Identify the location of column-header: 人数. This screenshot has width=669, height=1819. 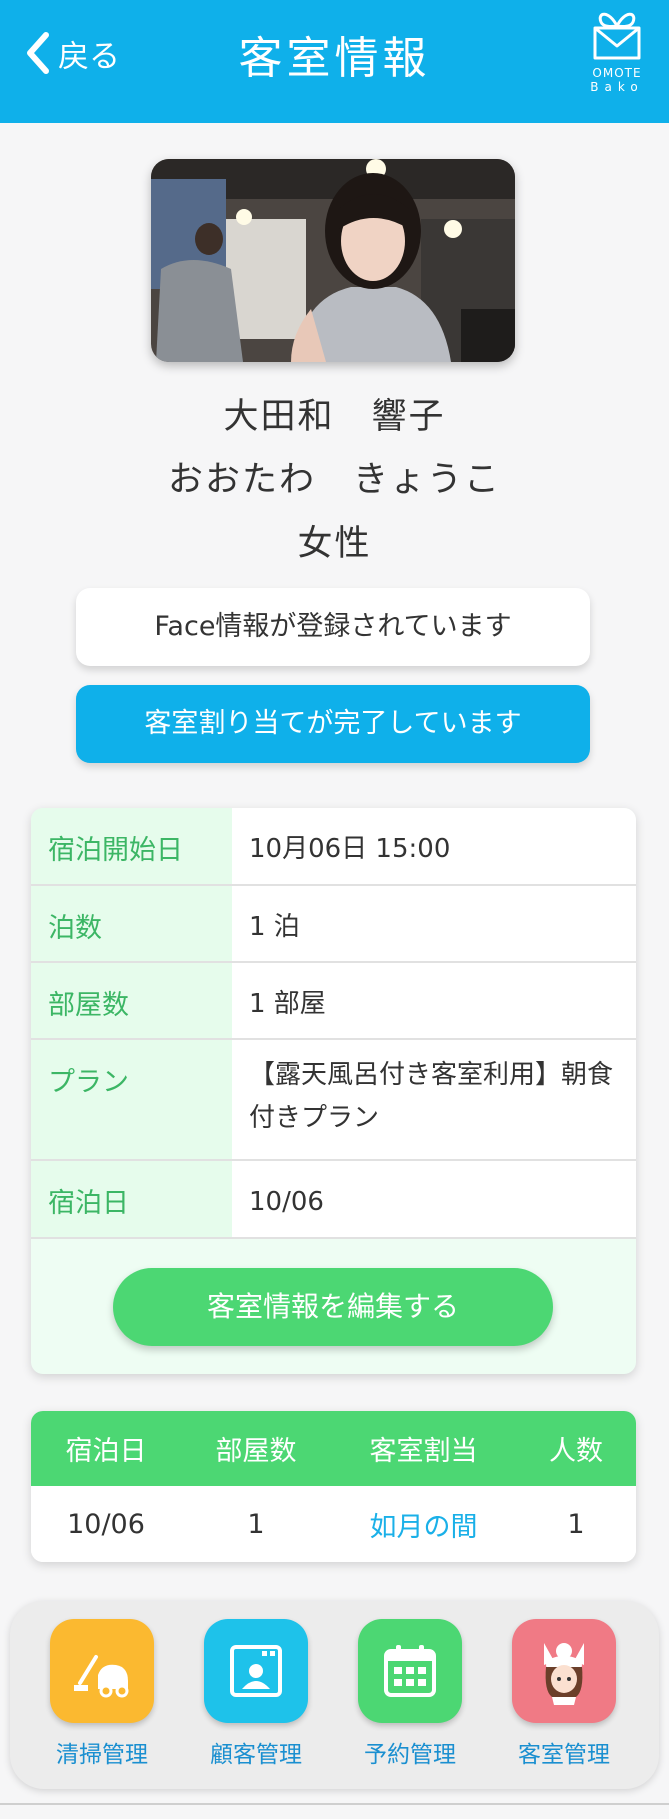
(576, 1451).